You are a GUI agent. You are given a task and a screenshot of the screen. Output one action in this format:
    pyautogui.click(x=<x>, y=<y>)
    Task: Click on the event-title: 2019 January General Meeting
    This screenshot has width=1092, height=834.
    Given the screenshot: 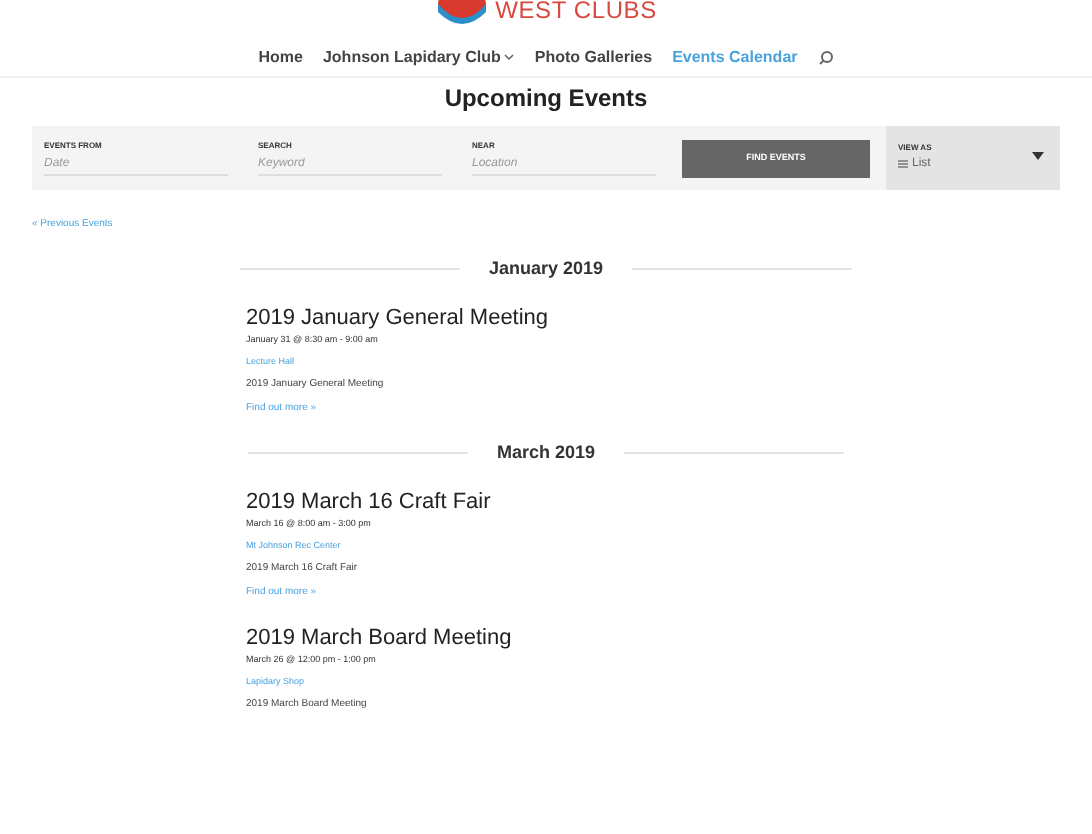 What is the action you would take?
    pyautogui.click(x=669, y=318)
    